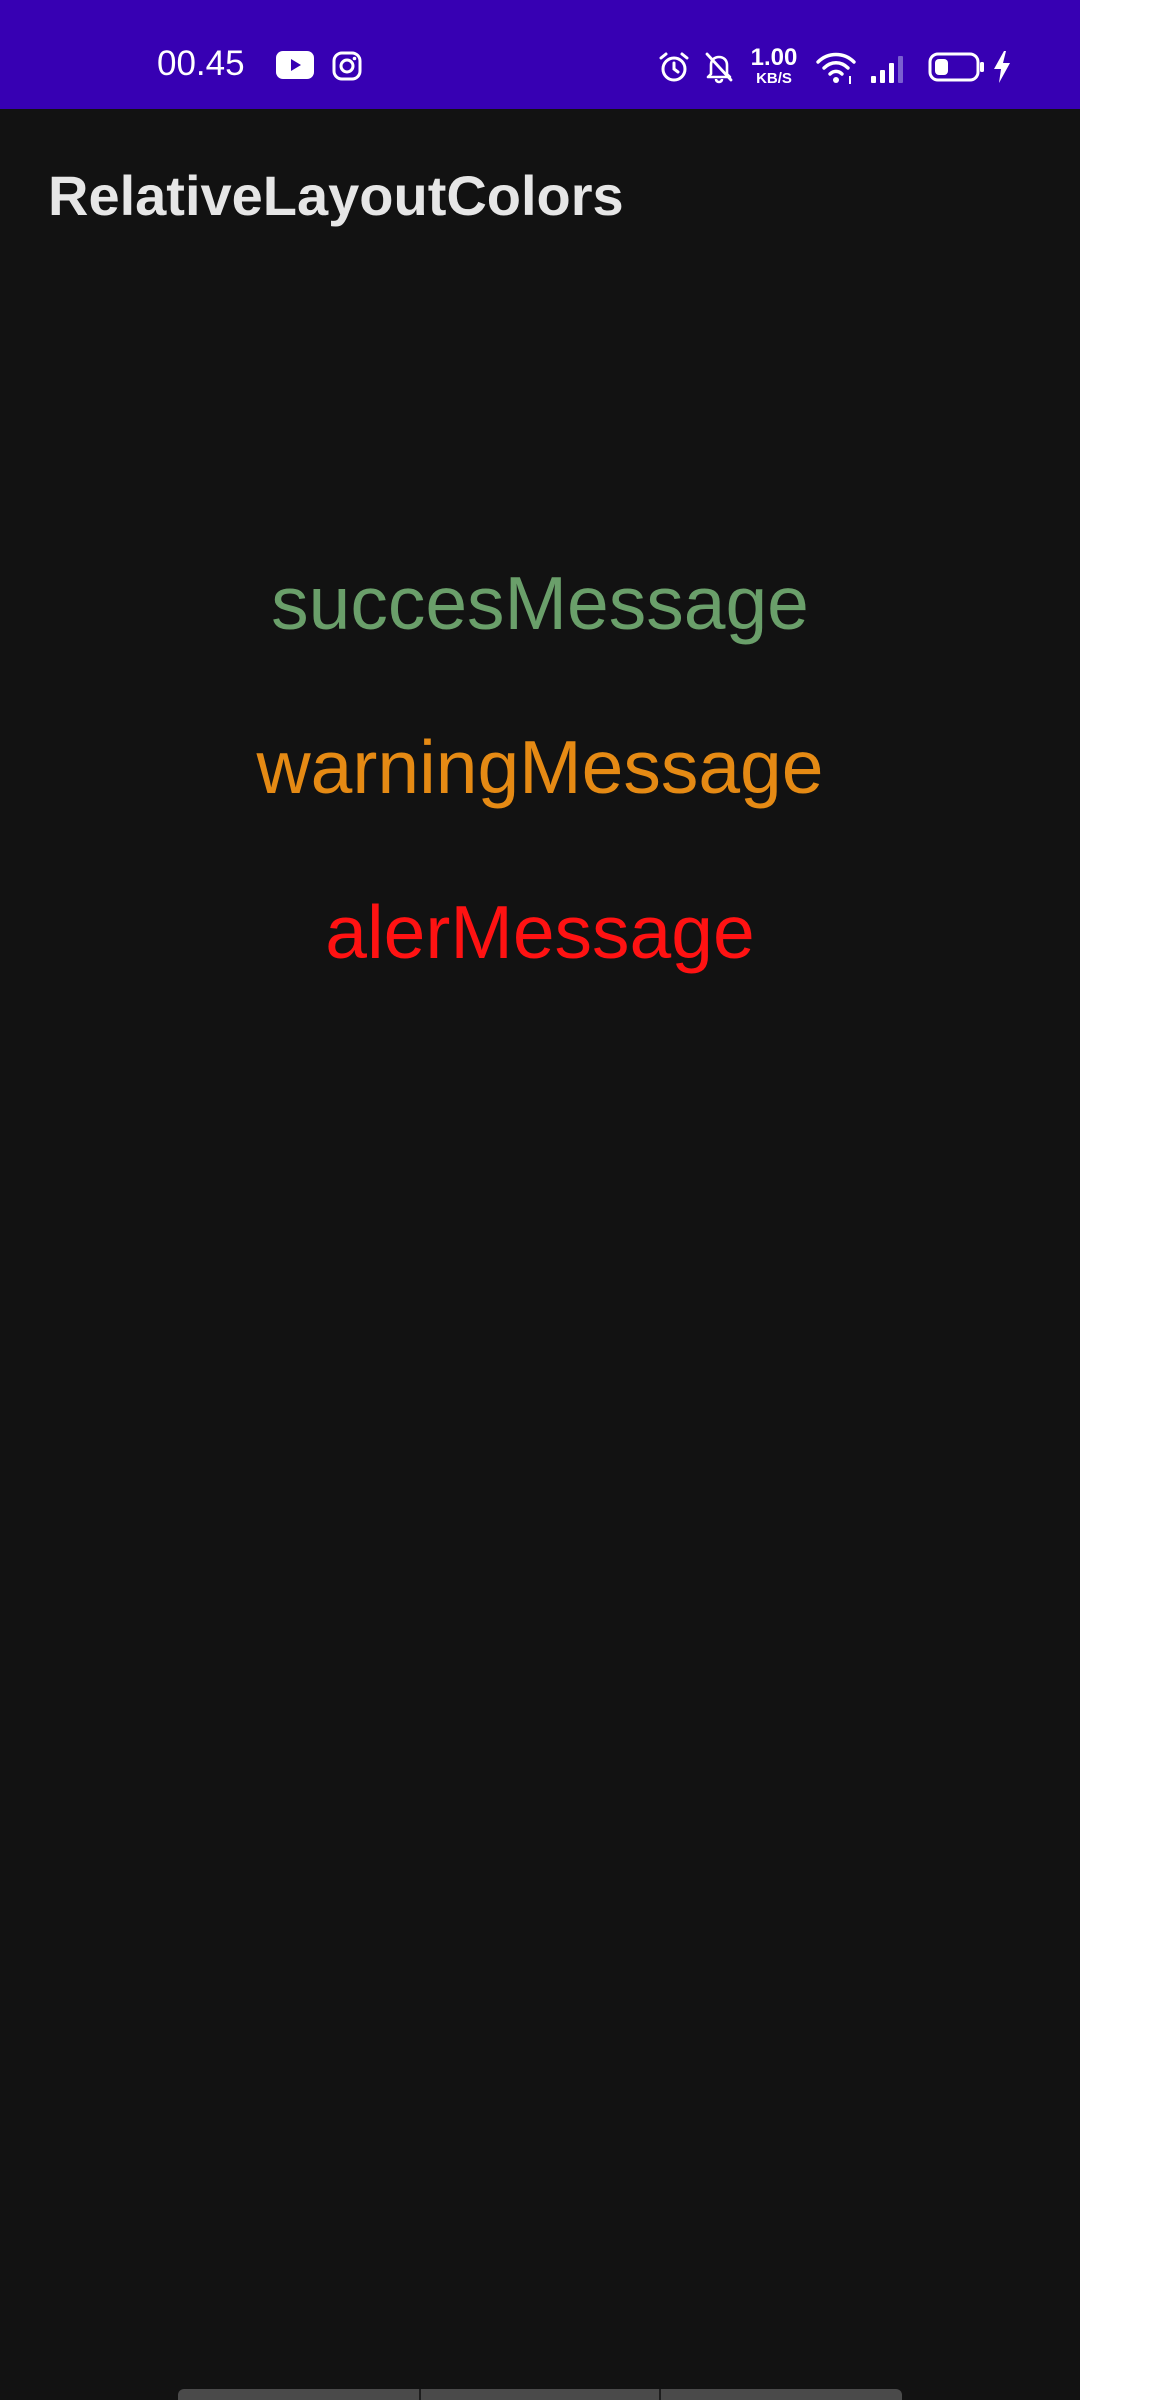  I want to click on warning-message: warningMessage, so click(540, 767).